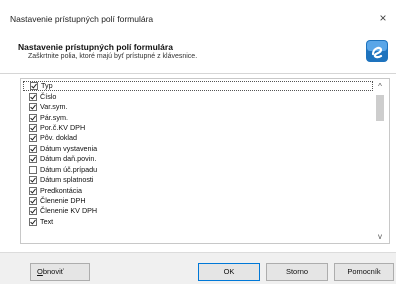 The width and height of the screenshot is (396, 284). I want to click on checklist-item-label: Dátum splatnosti, so click(67, 180).